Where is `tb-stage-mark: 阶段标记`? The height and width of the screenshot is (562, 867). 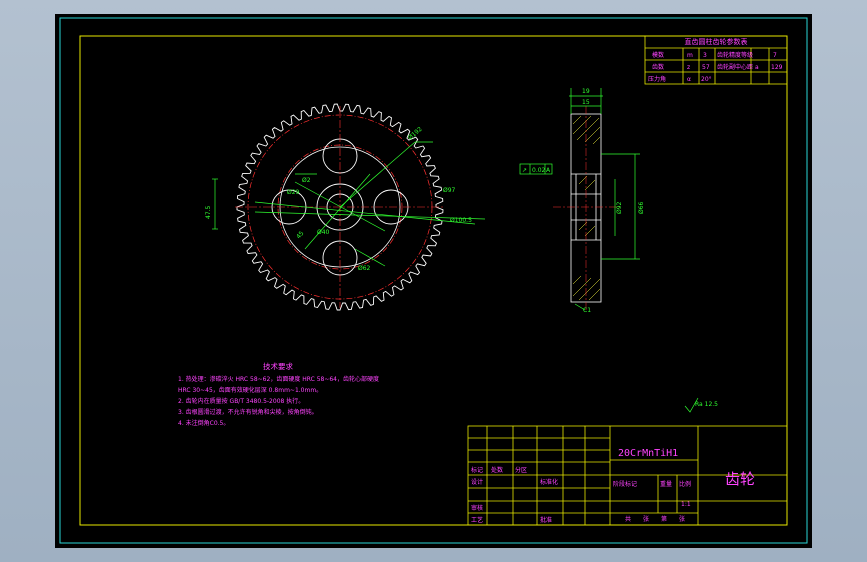 tb-stage-mark: 阶段标记 is located at coordinates (625, 484).